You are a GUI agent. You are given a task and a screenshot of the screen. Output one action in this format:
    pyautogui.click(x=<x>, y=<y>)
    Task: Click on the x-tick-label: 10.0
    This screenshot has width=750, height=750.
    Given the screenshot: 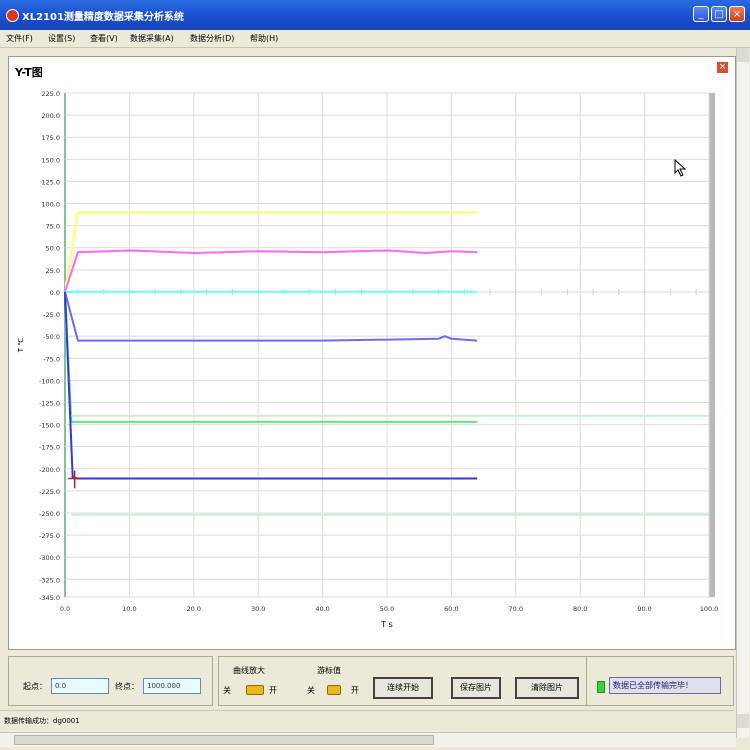 What is the action you would take?
    pyautogui.click(x=129, y=609)
    